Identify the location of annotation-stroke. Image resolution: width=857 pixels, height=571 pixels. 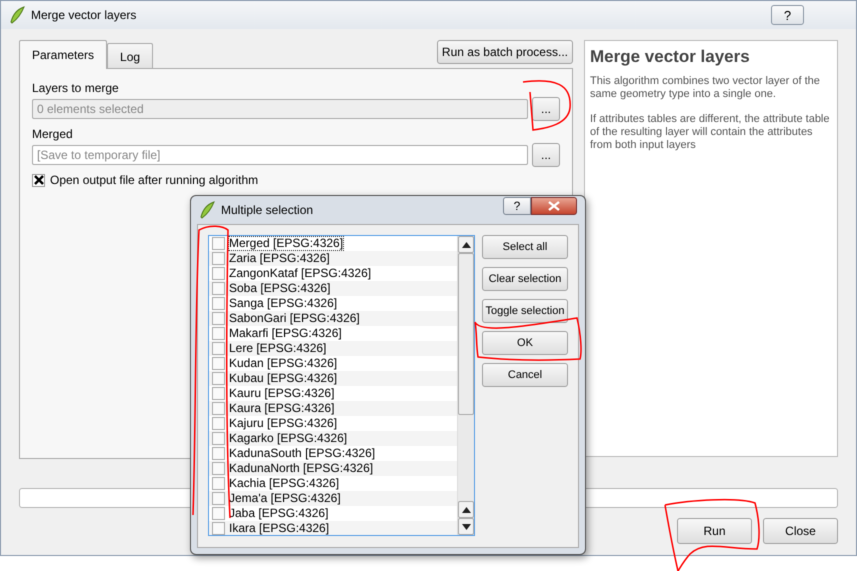
(546, 105).